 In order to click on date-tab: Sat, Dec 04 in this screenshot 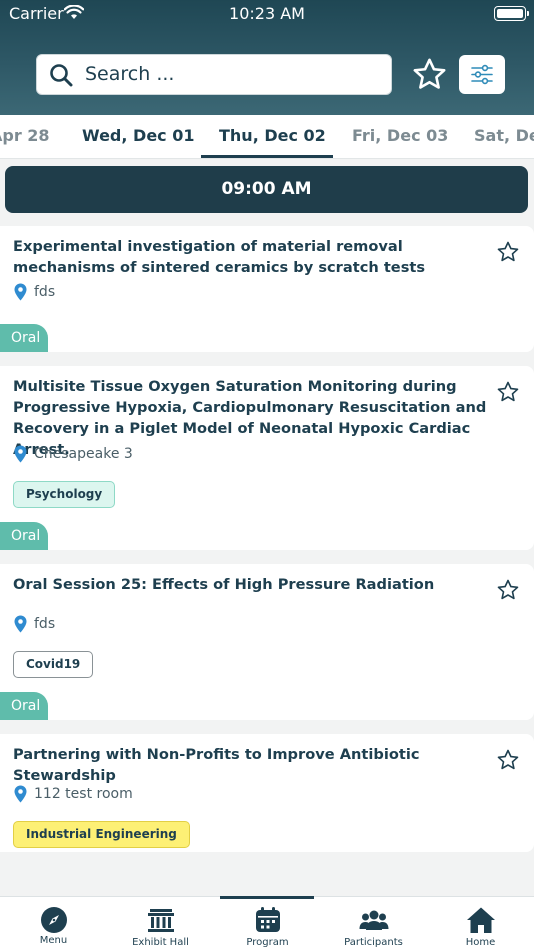, I will do `click(504, 135)`.